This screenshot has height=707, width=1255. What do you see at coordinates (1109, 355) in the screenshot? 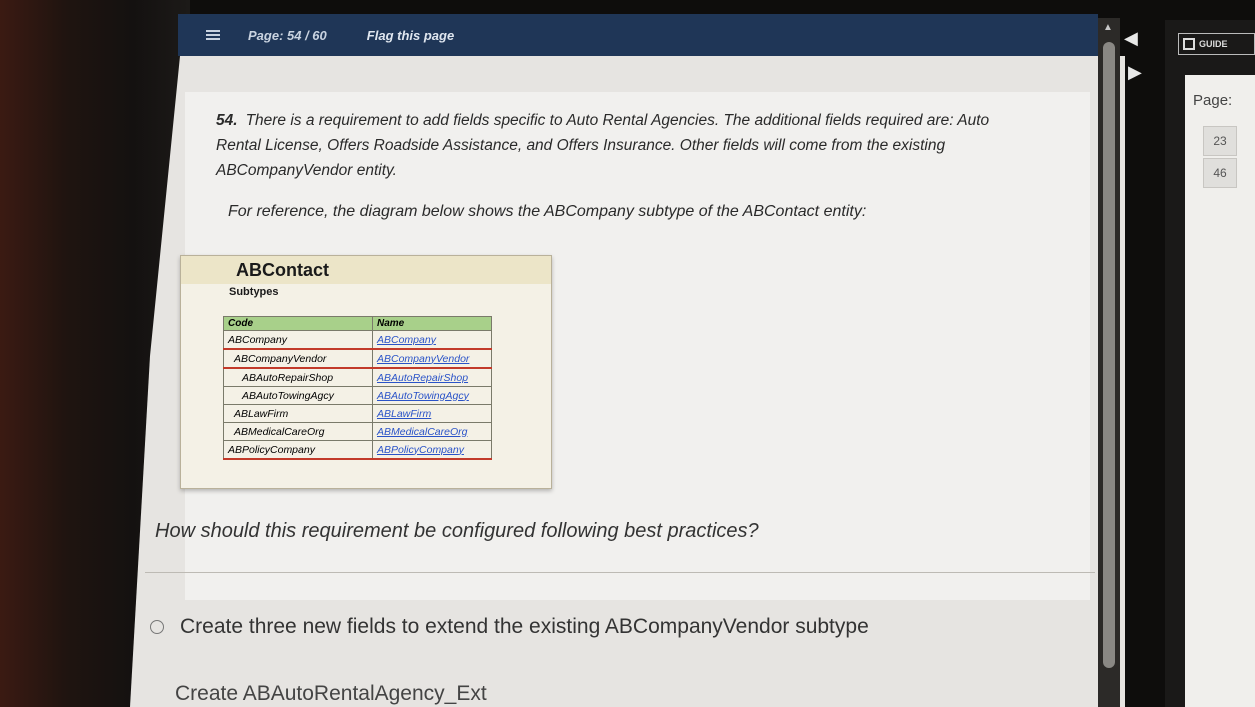
I see `scrollbar-thumb` at bounding box center [1109, 355].